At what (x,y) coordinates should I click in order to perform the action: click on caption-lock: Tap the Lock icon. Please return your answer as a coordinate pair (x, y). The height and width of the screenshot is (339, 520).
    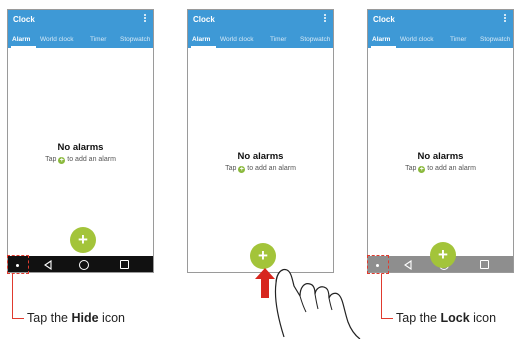
    Looking at the image, I should click on (446, 318).